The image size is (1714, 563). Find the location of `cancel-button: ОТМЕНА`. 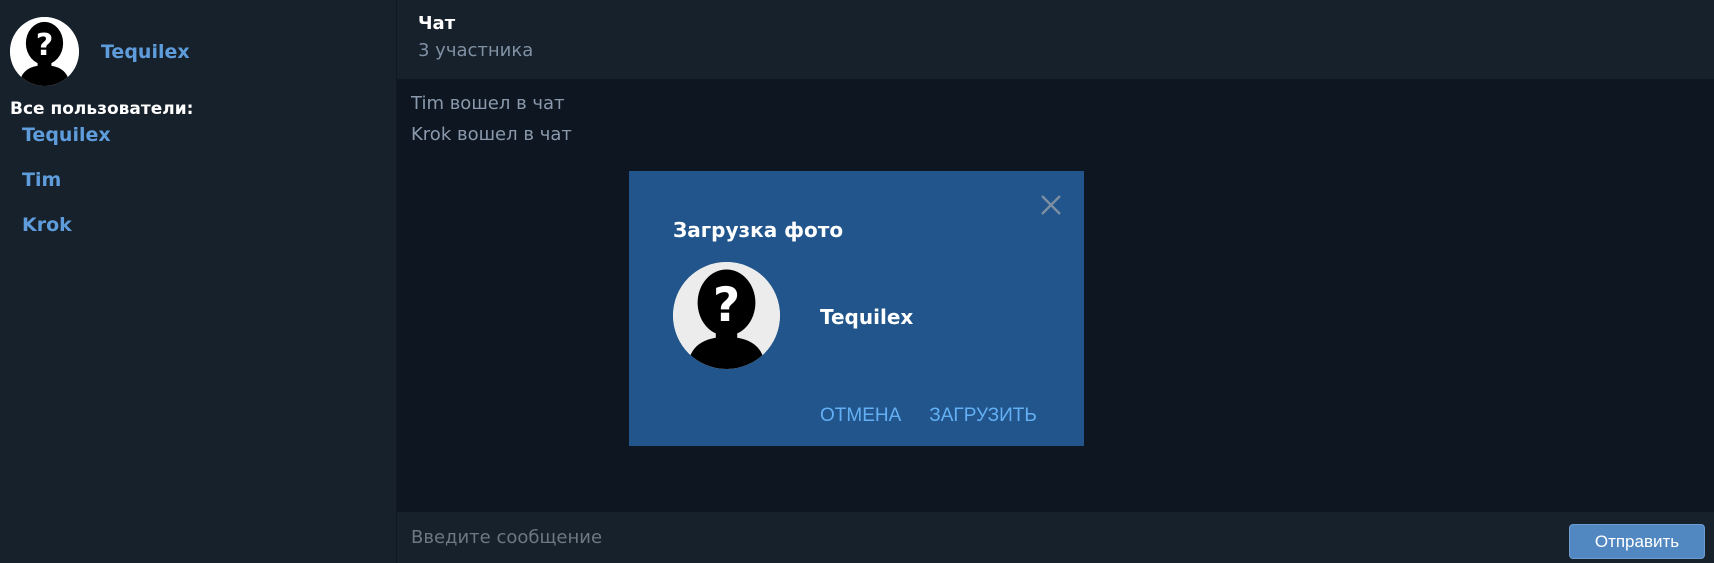

cancel-button: ОТМЕНА is located at coordinates (860, 416).